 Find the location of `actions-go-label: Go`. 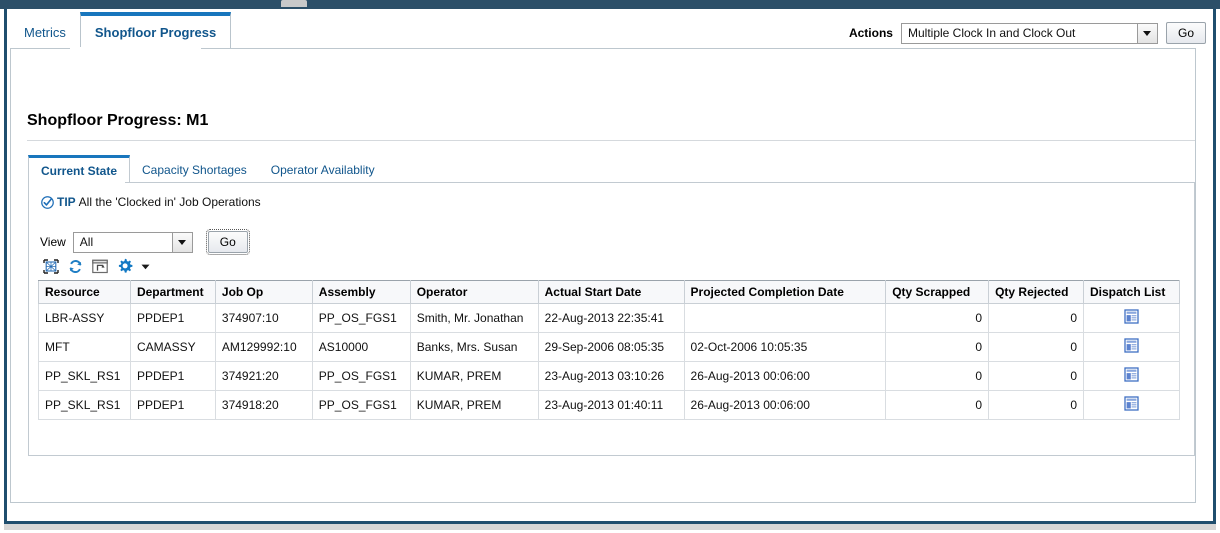

actions-go-label: Go is located at coordinates (1185, 33).